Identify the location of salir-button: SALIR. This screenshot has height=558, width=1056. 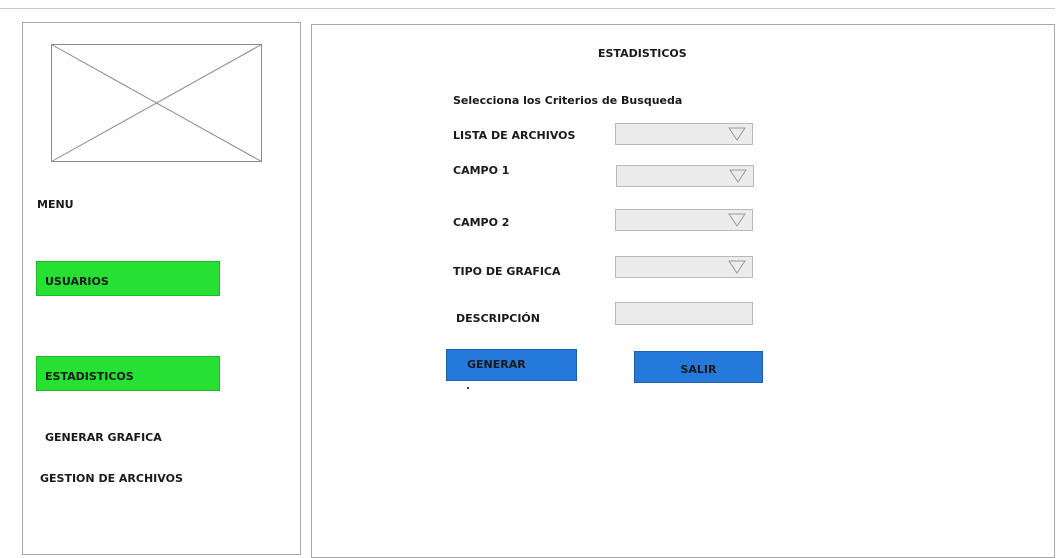
(698, 367).